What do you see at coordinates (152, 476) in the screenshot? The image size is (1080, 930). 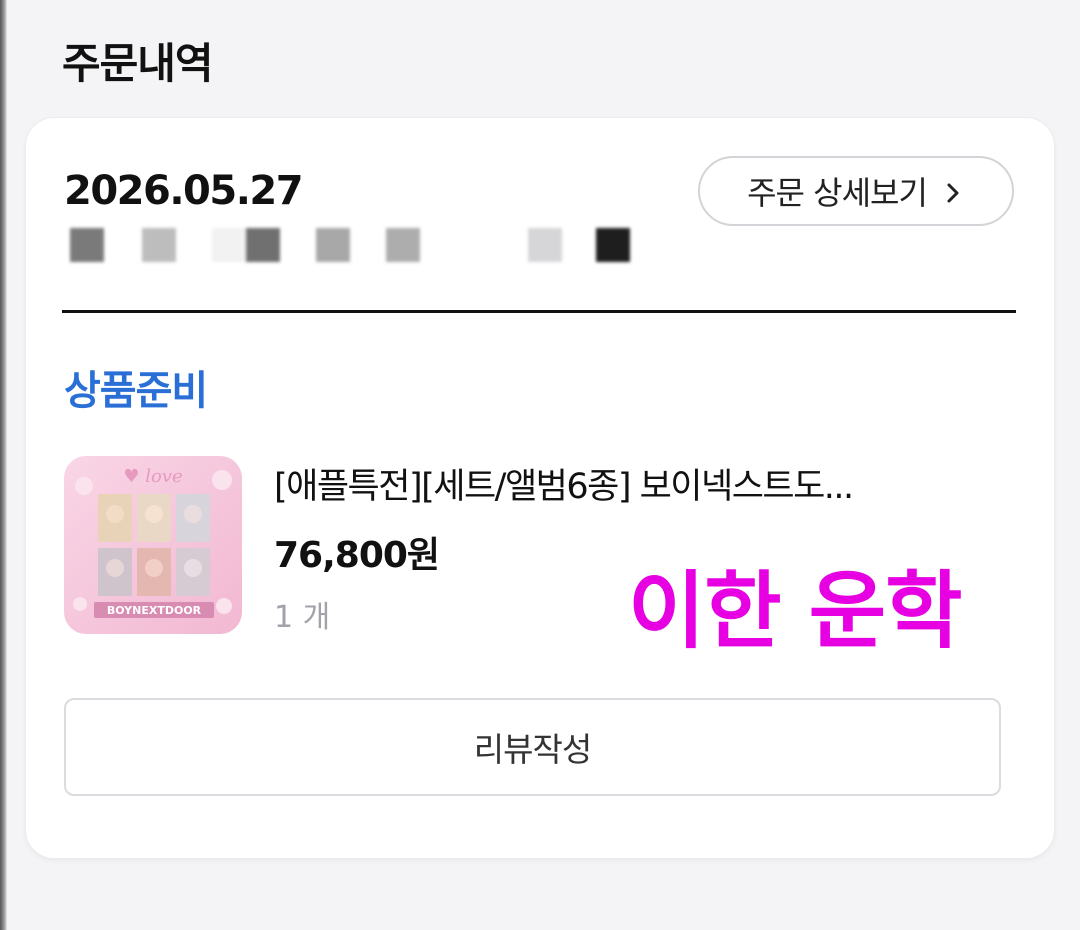 I see `svg-text: ♥ love` at bounding box center [152, 476].